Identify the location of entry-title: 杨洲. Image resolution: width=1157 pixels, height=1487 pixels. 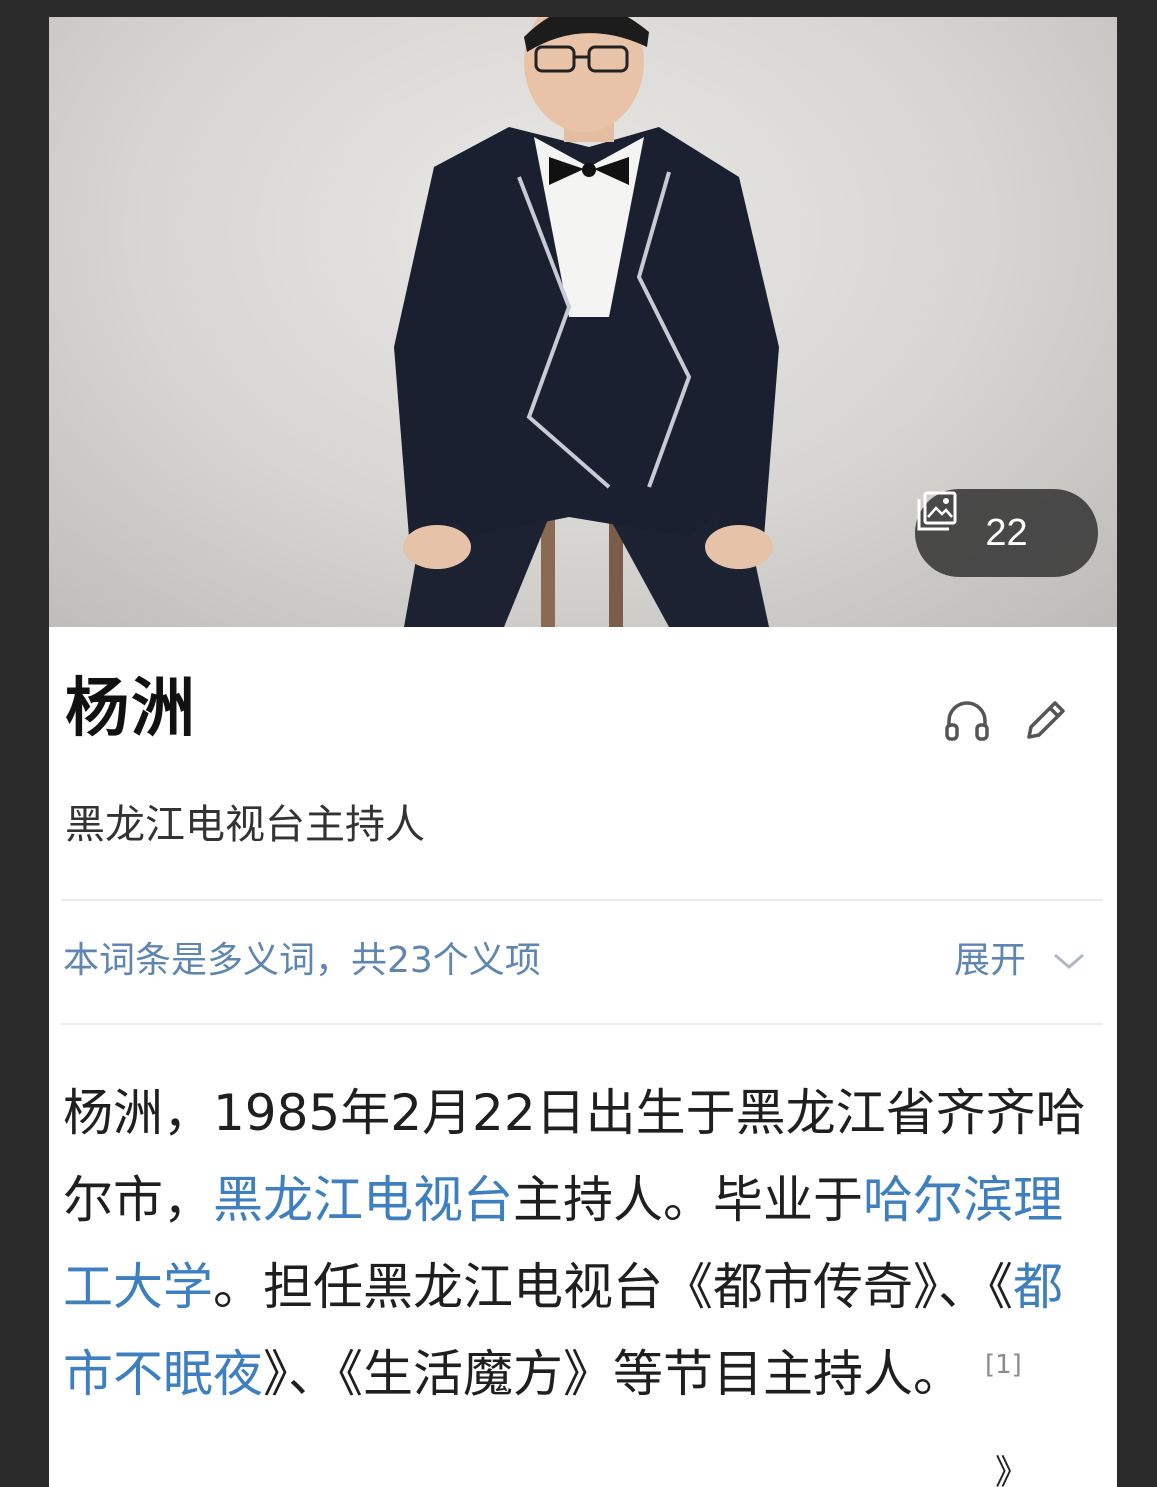
(131, 709).